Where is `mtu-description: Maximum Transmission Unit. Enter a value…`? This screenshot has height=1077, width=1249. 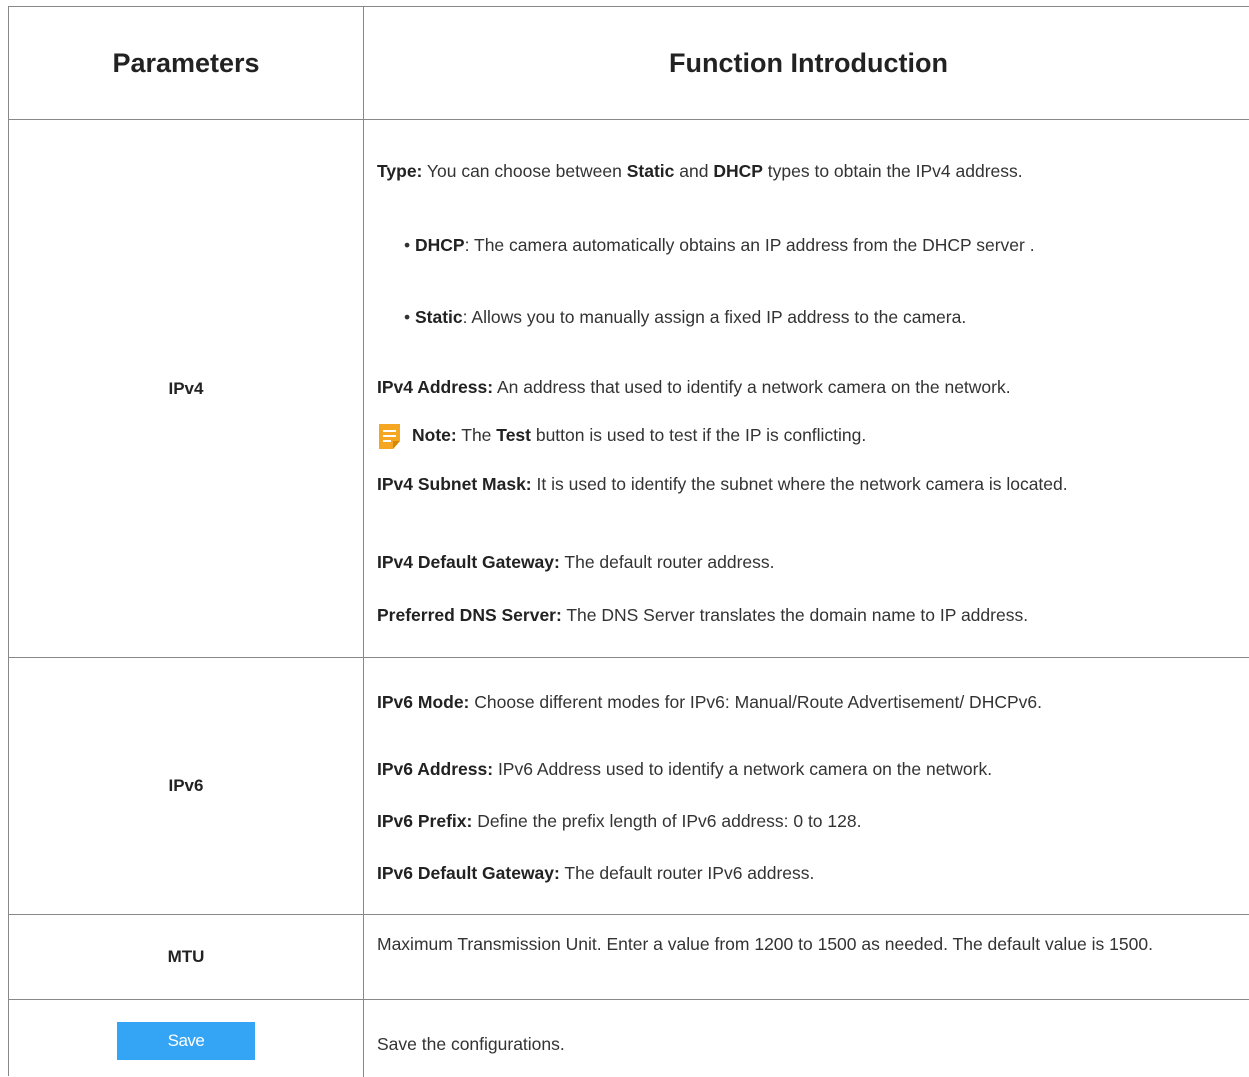
mtu-description: Maximum Transmission Unit. Enter a value… is located at coordinates (765, 944).